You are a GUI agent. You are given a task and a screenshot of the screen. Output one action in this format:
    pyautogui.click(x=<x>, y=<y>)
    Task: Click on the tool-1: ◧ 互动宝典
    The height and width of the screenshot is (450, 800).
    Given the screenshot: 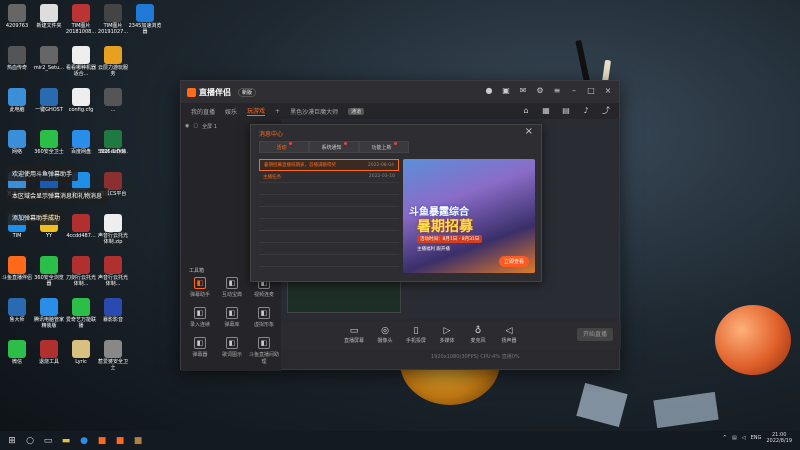 What is the action you would take?
    pyautogui.click(x=232, y=287)
    